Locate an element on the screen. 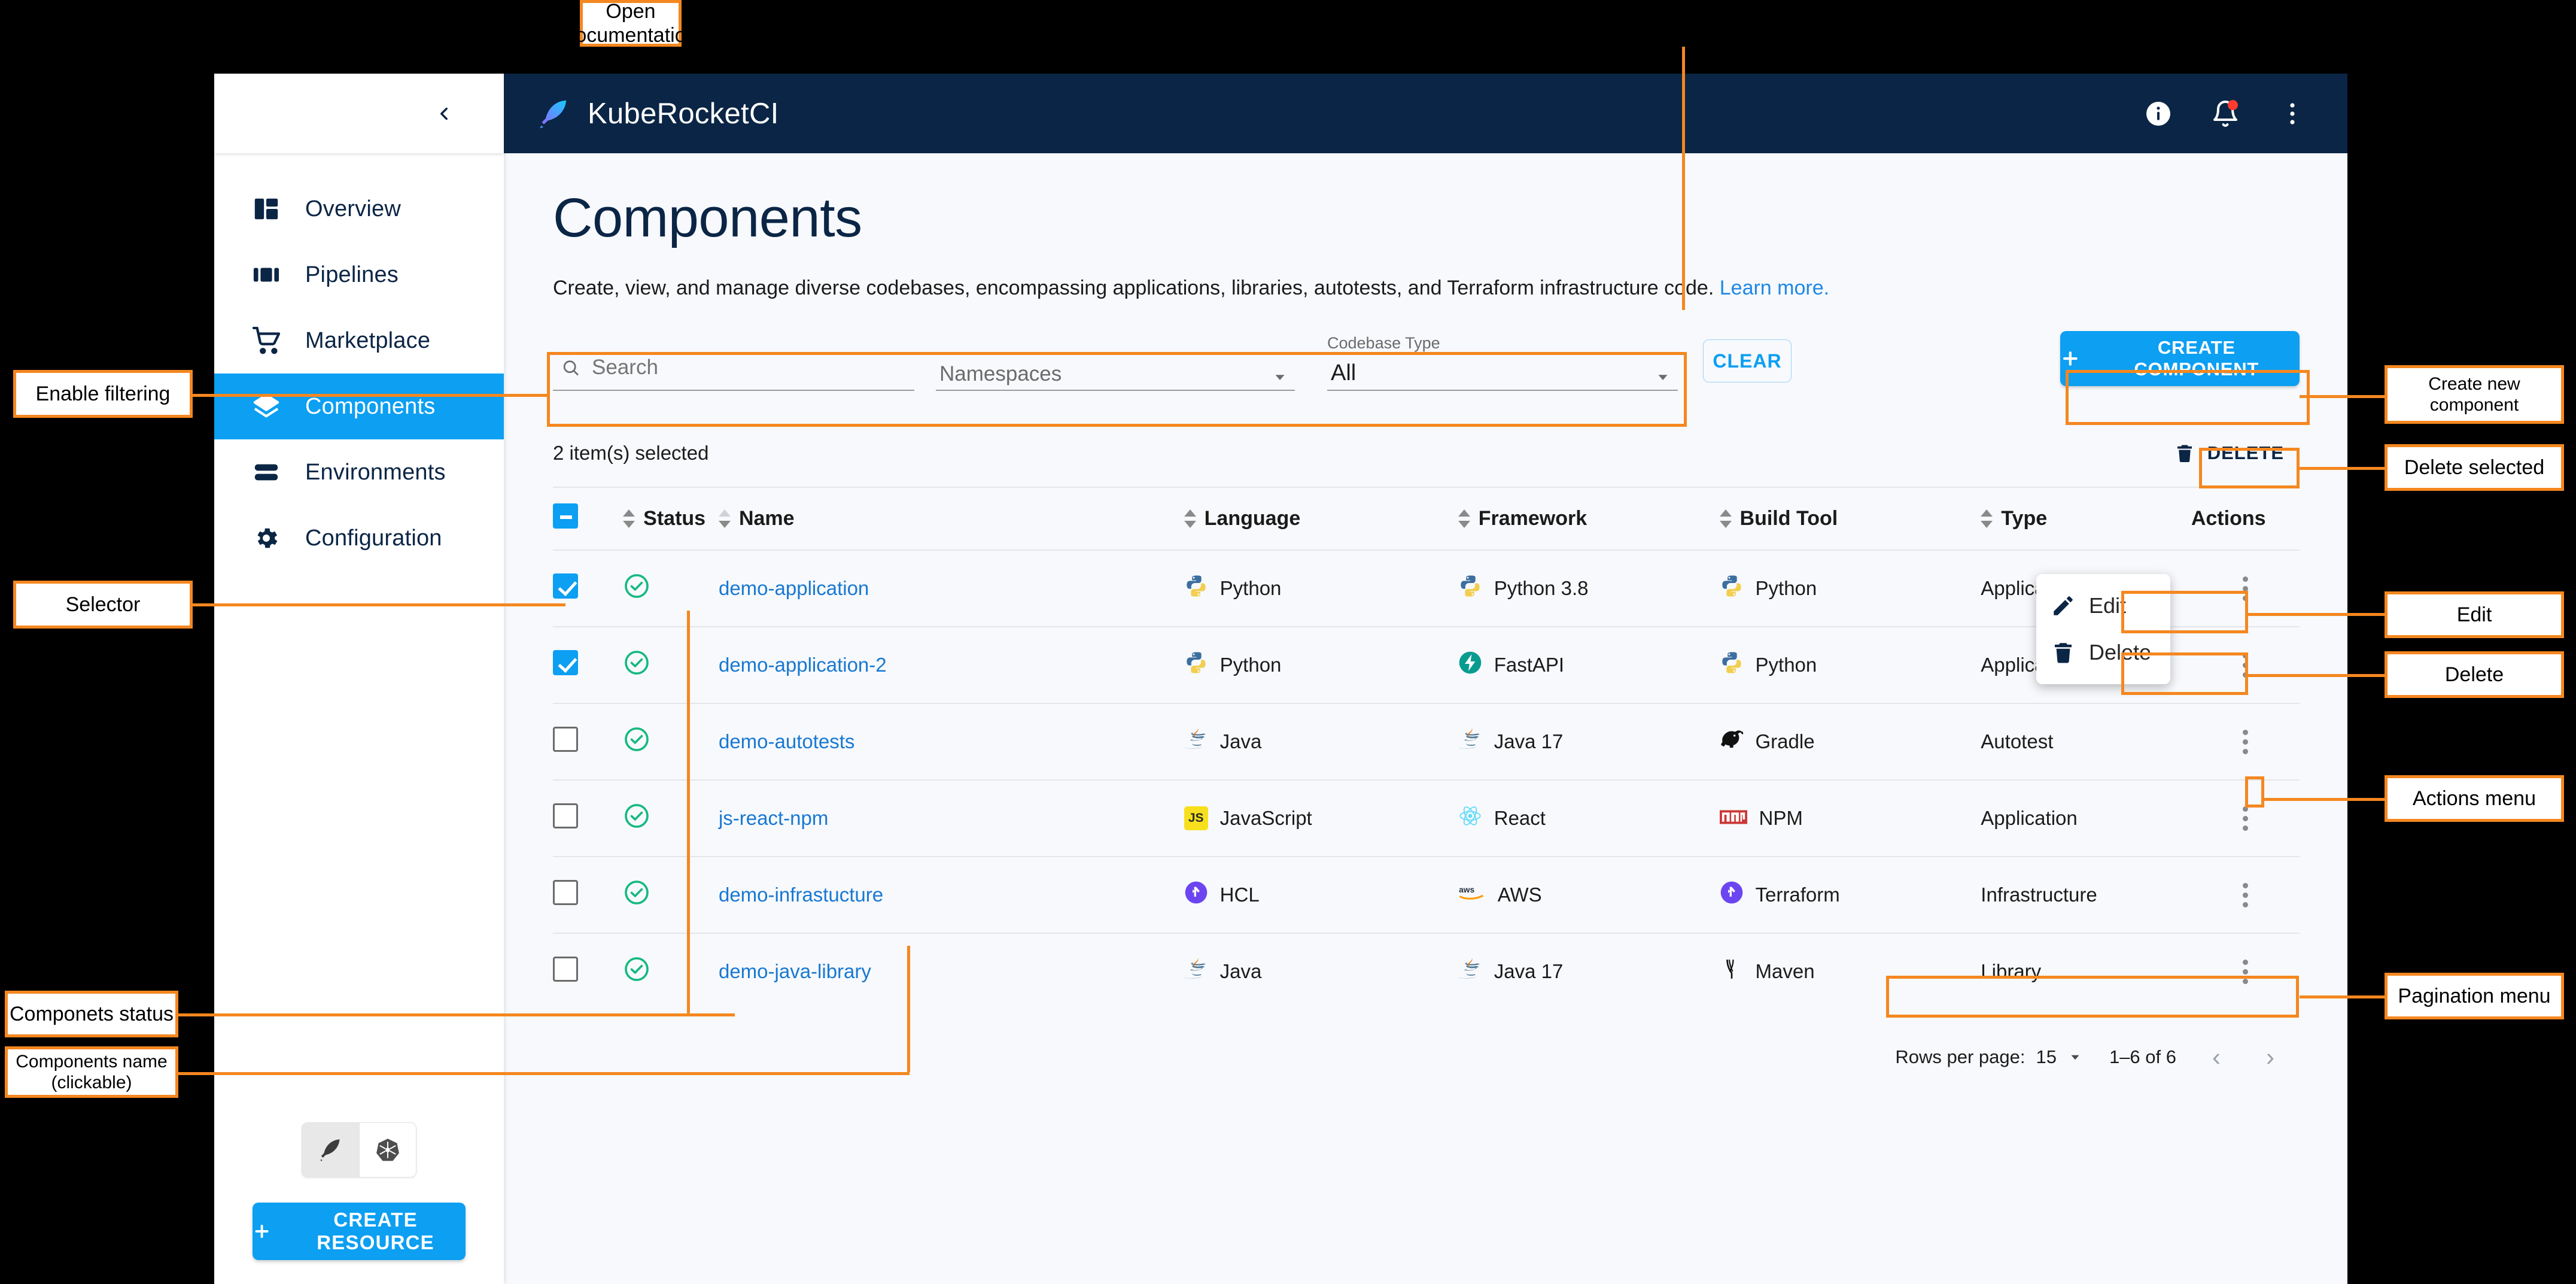  learn-more-link: Learn more. is located at coordinates (1775, 288).